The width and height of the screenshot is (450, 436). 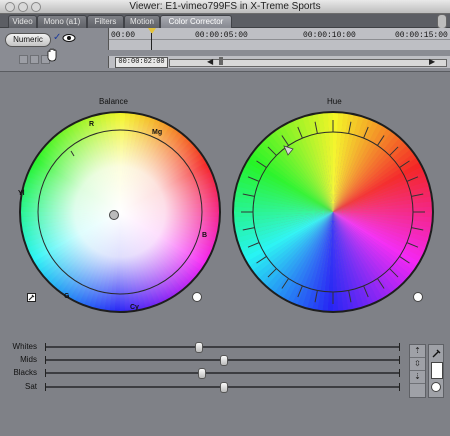 What do you see at coordinates (222, 347) in the screenshot?
I see `whites-track` at bounding box center [222, 347].